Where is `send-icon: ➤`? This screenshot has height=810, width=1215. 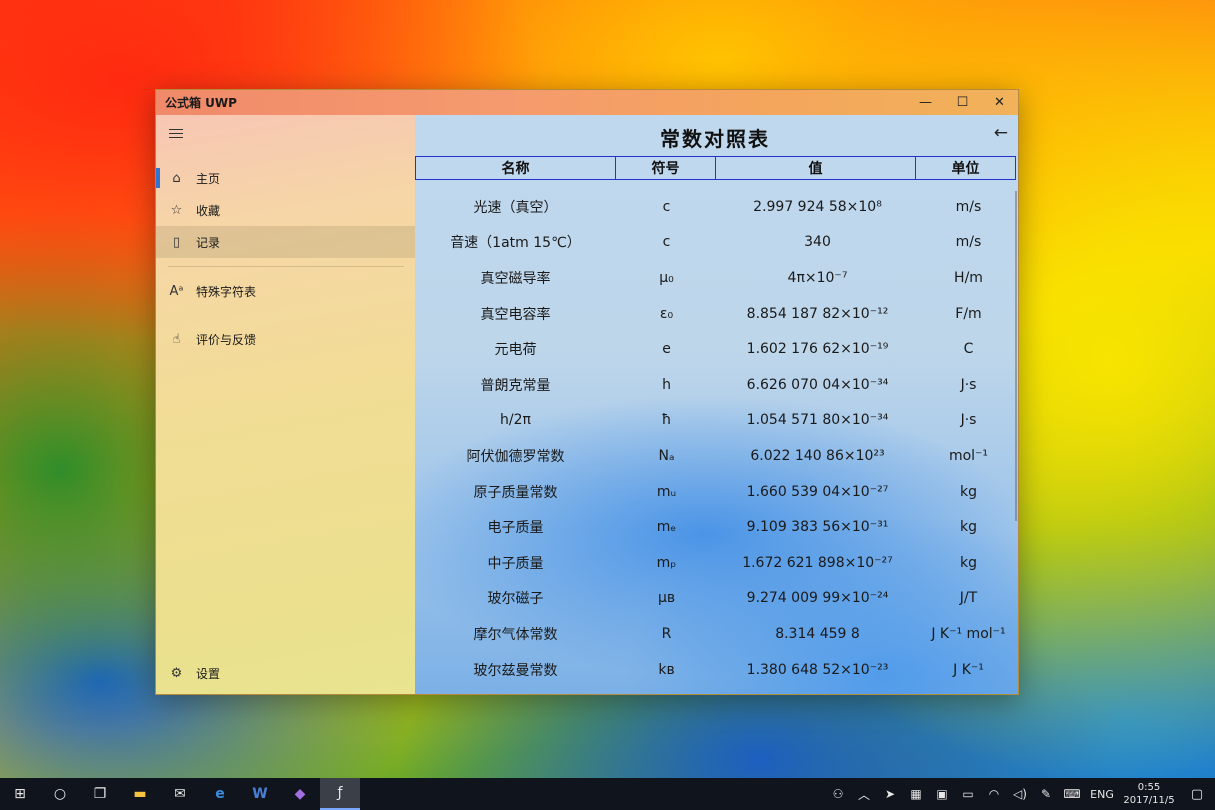
send-icon: ➤ is located at coordinates (890, 794).